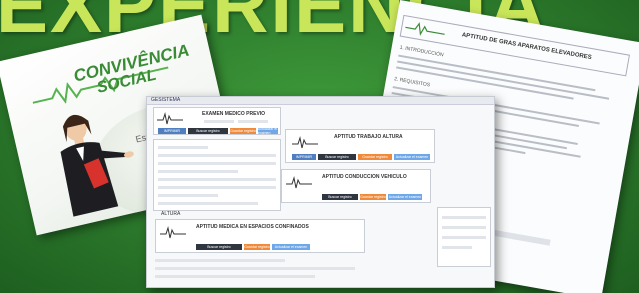 Image resolution: width=639 pixels, height=293 pixels. I want to click on panel-title: APTITUD MEDICA EN ESPACIOS CONFINADOS, so click(252, 227).